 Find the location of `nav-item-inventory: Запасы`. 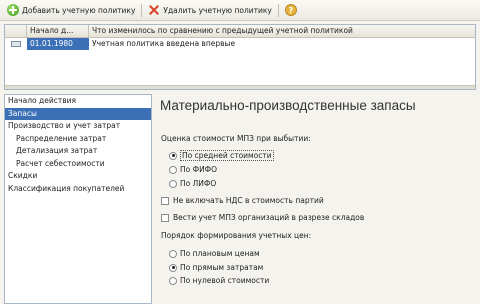

nav-item-inventory: Запасы is located at coordinates (78, 113).